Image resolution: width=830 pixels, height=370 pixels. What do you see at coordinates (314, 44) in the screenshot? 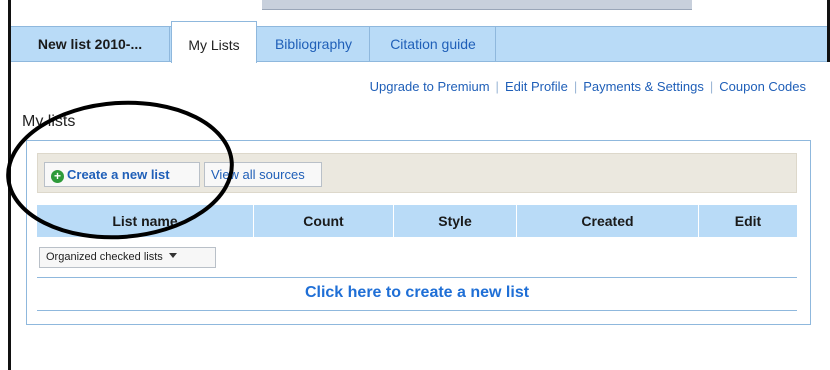
I see `tab-bibliography: Bibliography` at bounding box center [314, 44].